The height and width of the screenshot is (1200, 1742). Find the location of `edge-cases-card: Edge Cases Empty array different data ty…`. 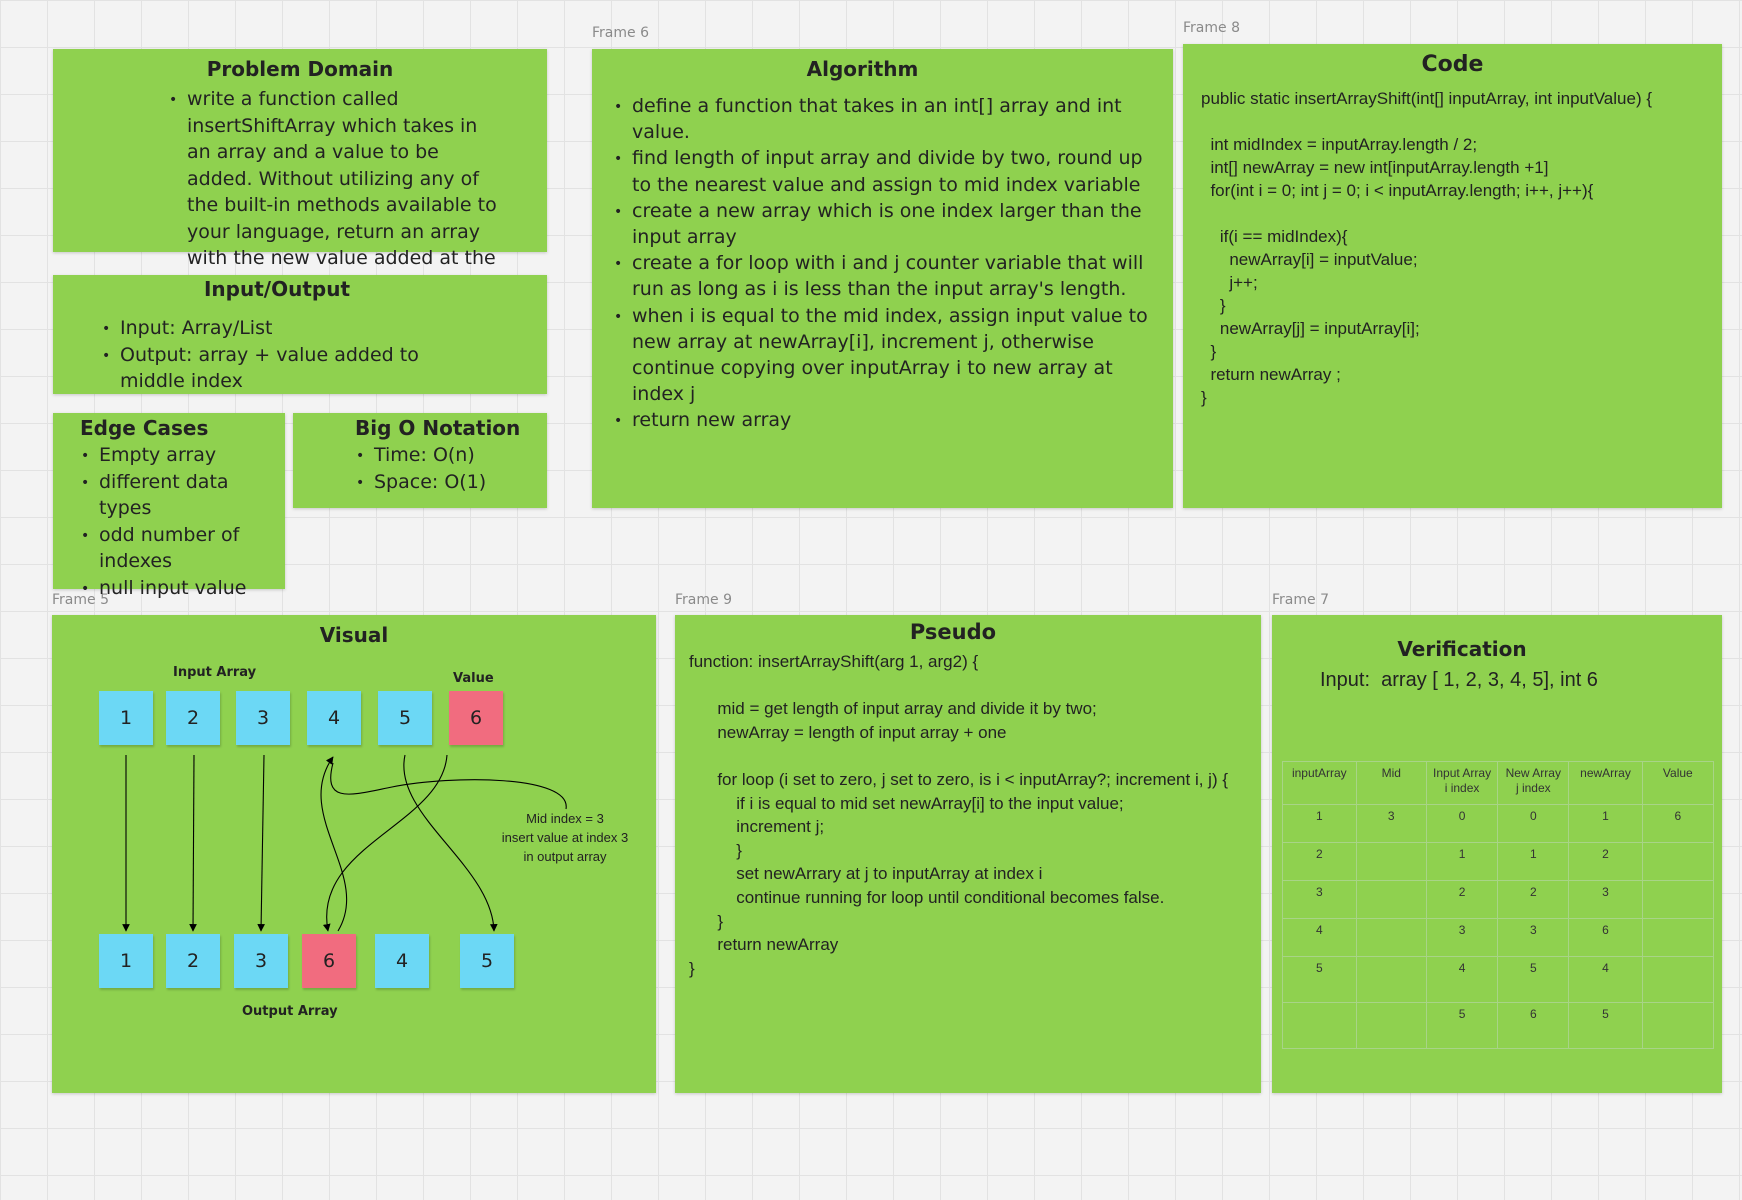

edge-cases-card: Edge Cases Empty array different data ty… is located at coordinates (169, 507).